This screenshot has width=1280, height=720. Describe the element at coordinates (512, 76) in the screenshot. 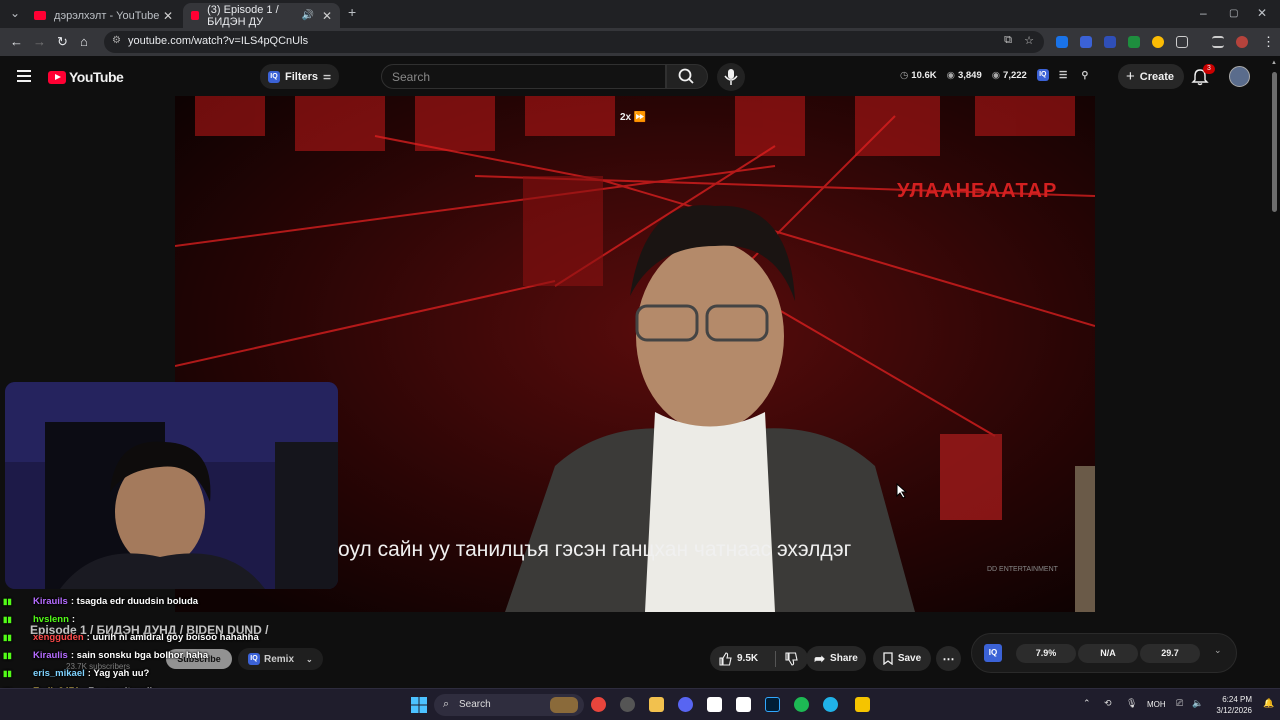

I see `search-input` at that location.